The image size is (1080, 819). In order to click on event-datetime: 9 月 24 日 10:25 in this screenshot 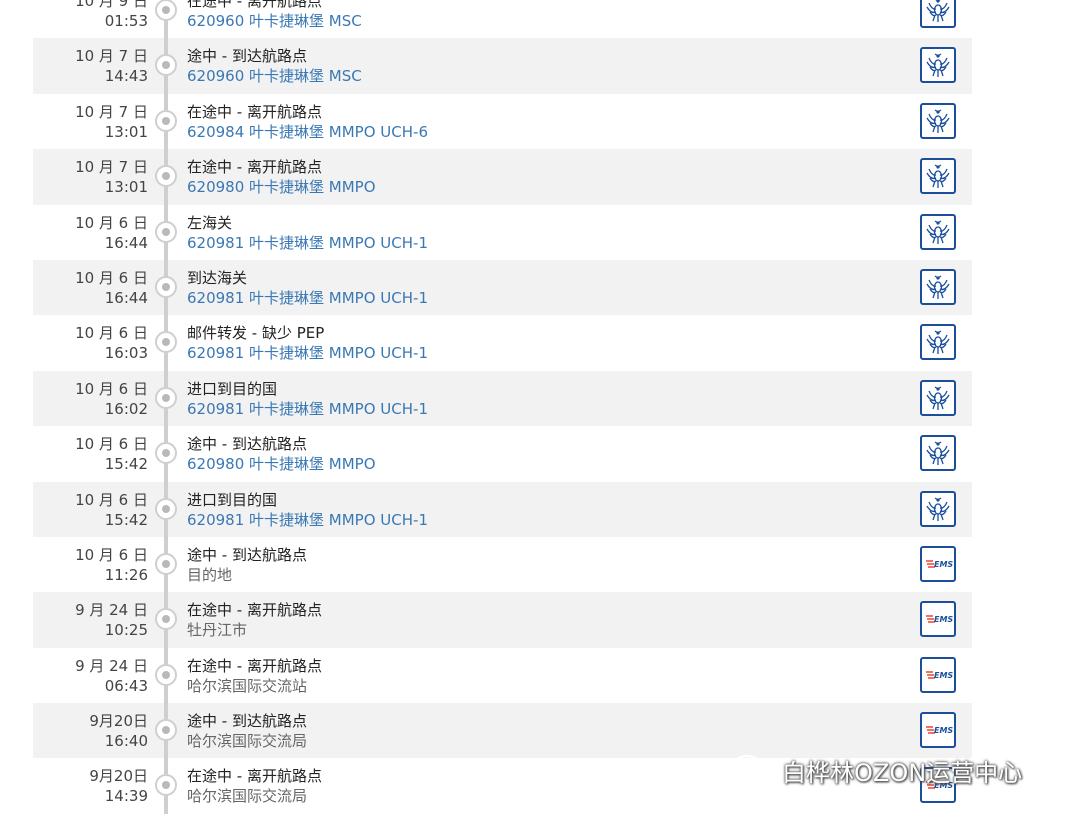, I will do `click(111, 620)`.